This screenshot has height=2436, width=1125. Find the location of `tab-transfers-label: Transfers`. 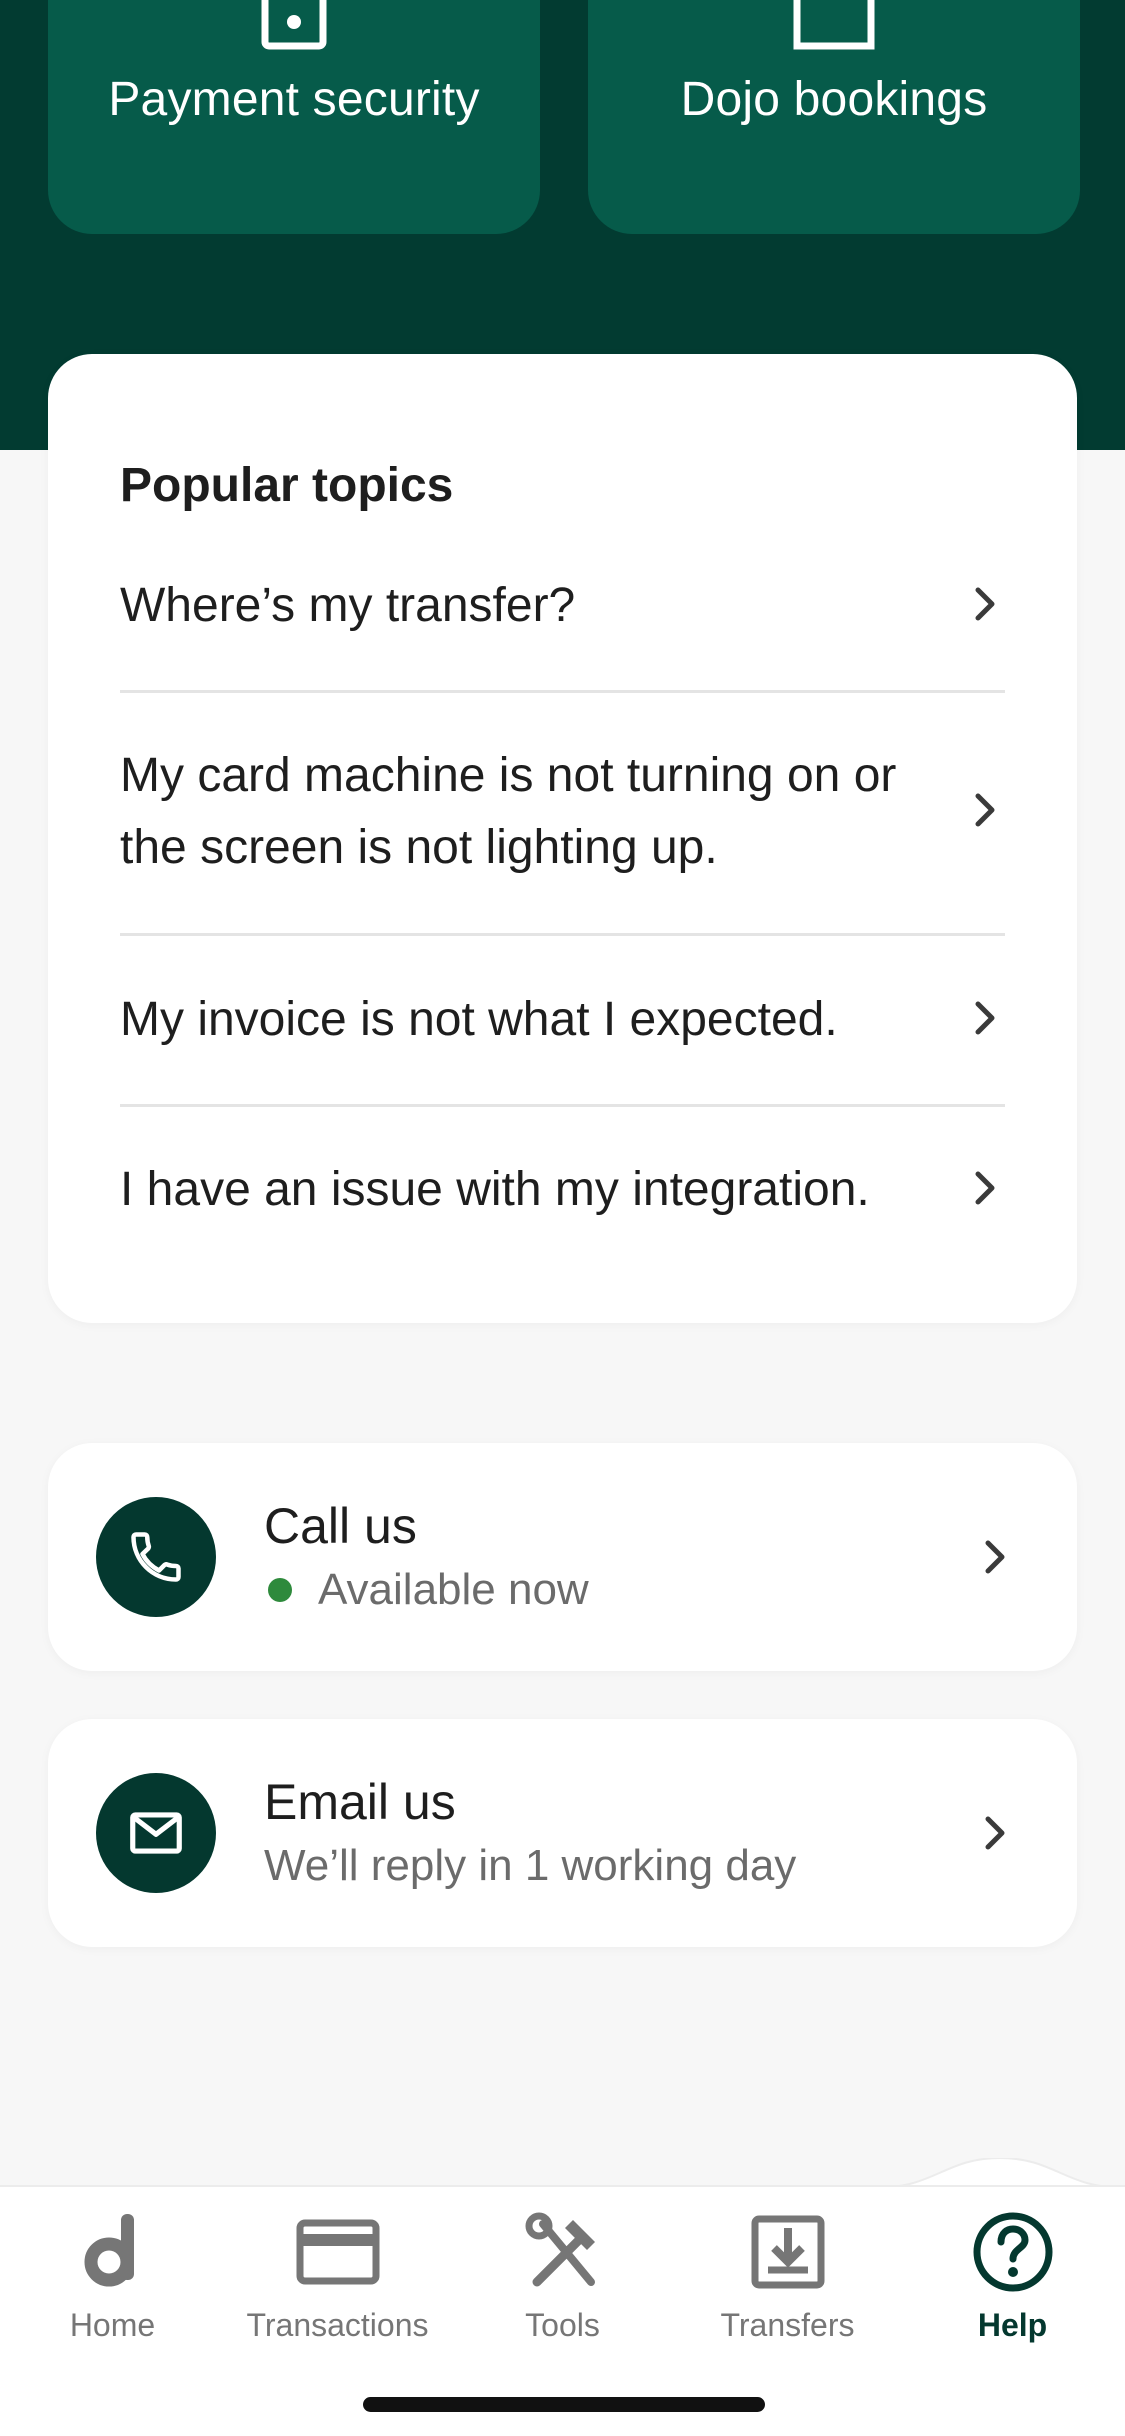

tab-transfers-label: Transfers is located at coordinates (787, 2325).